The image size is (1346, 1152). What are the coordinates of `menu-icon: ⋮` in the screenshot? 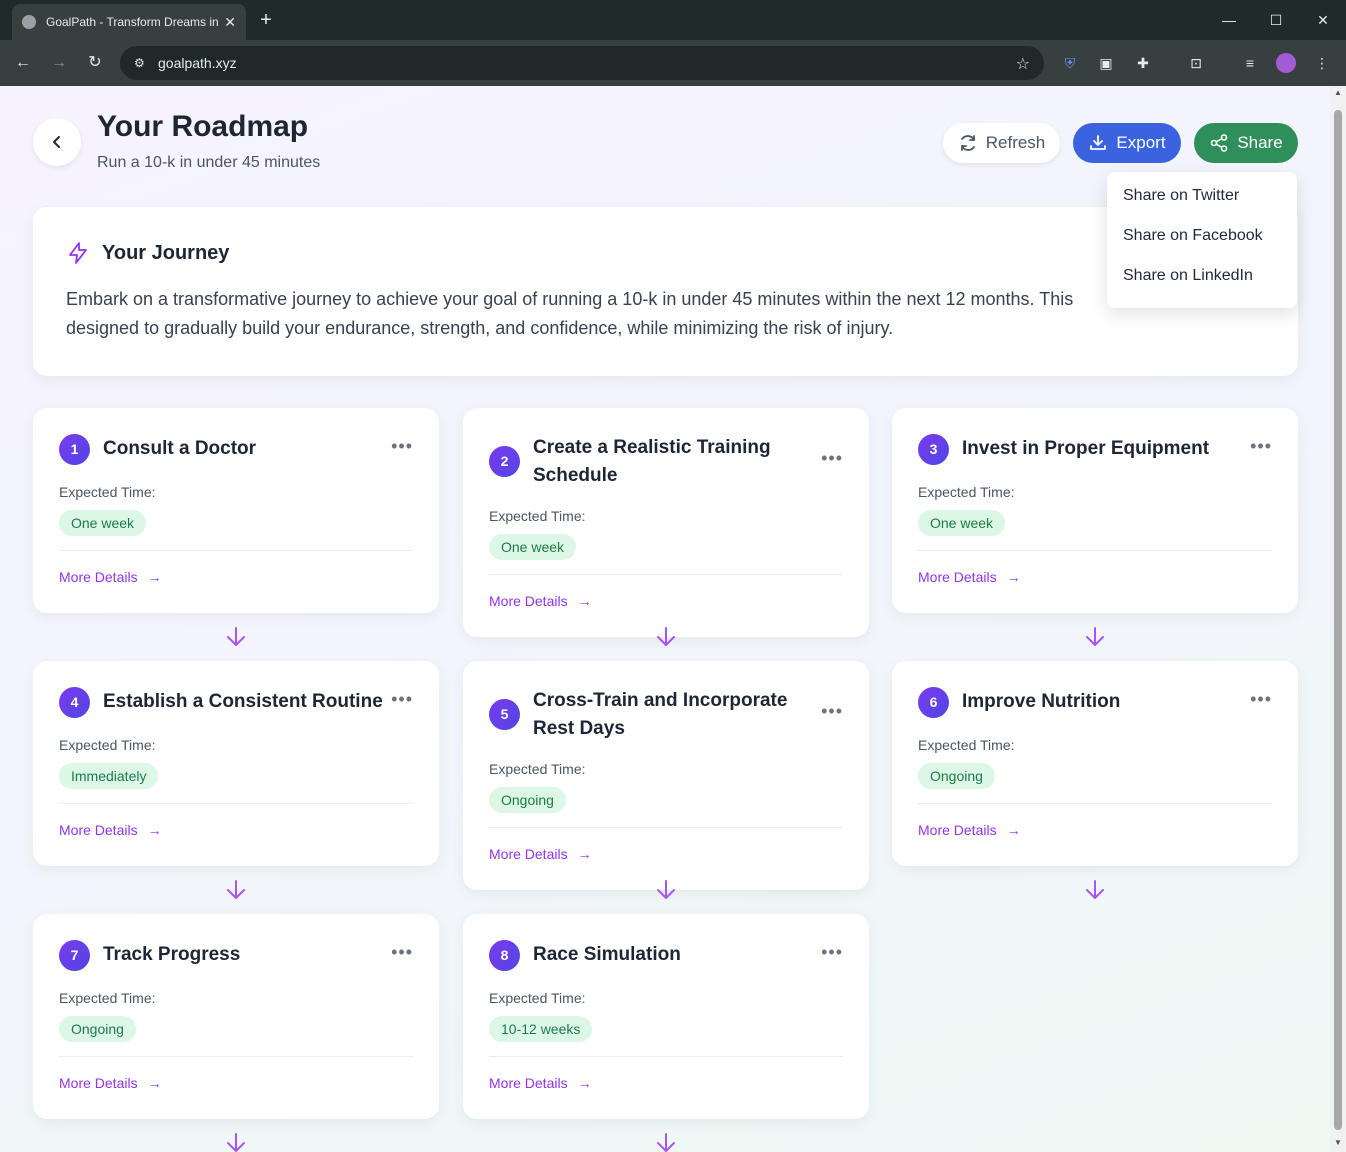 It's located at (1322, 63).